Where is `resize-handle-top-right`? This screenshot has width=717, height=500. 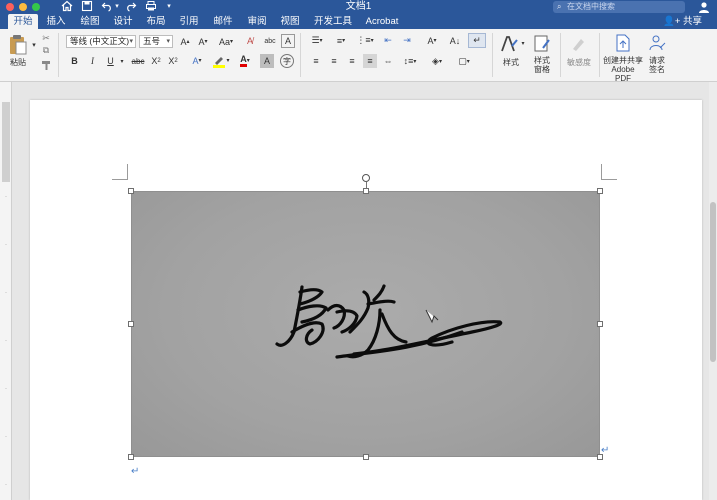 resize-handle-top-right is located at coordinates (600, 191).